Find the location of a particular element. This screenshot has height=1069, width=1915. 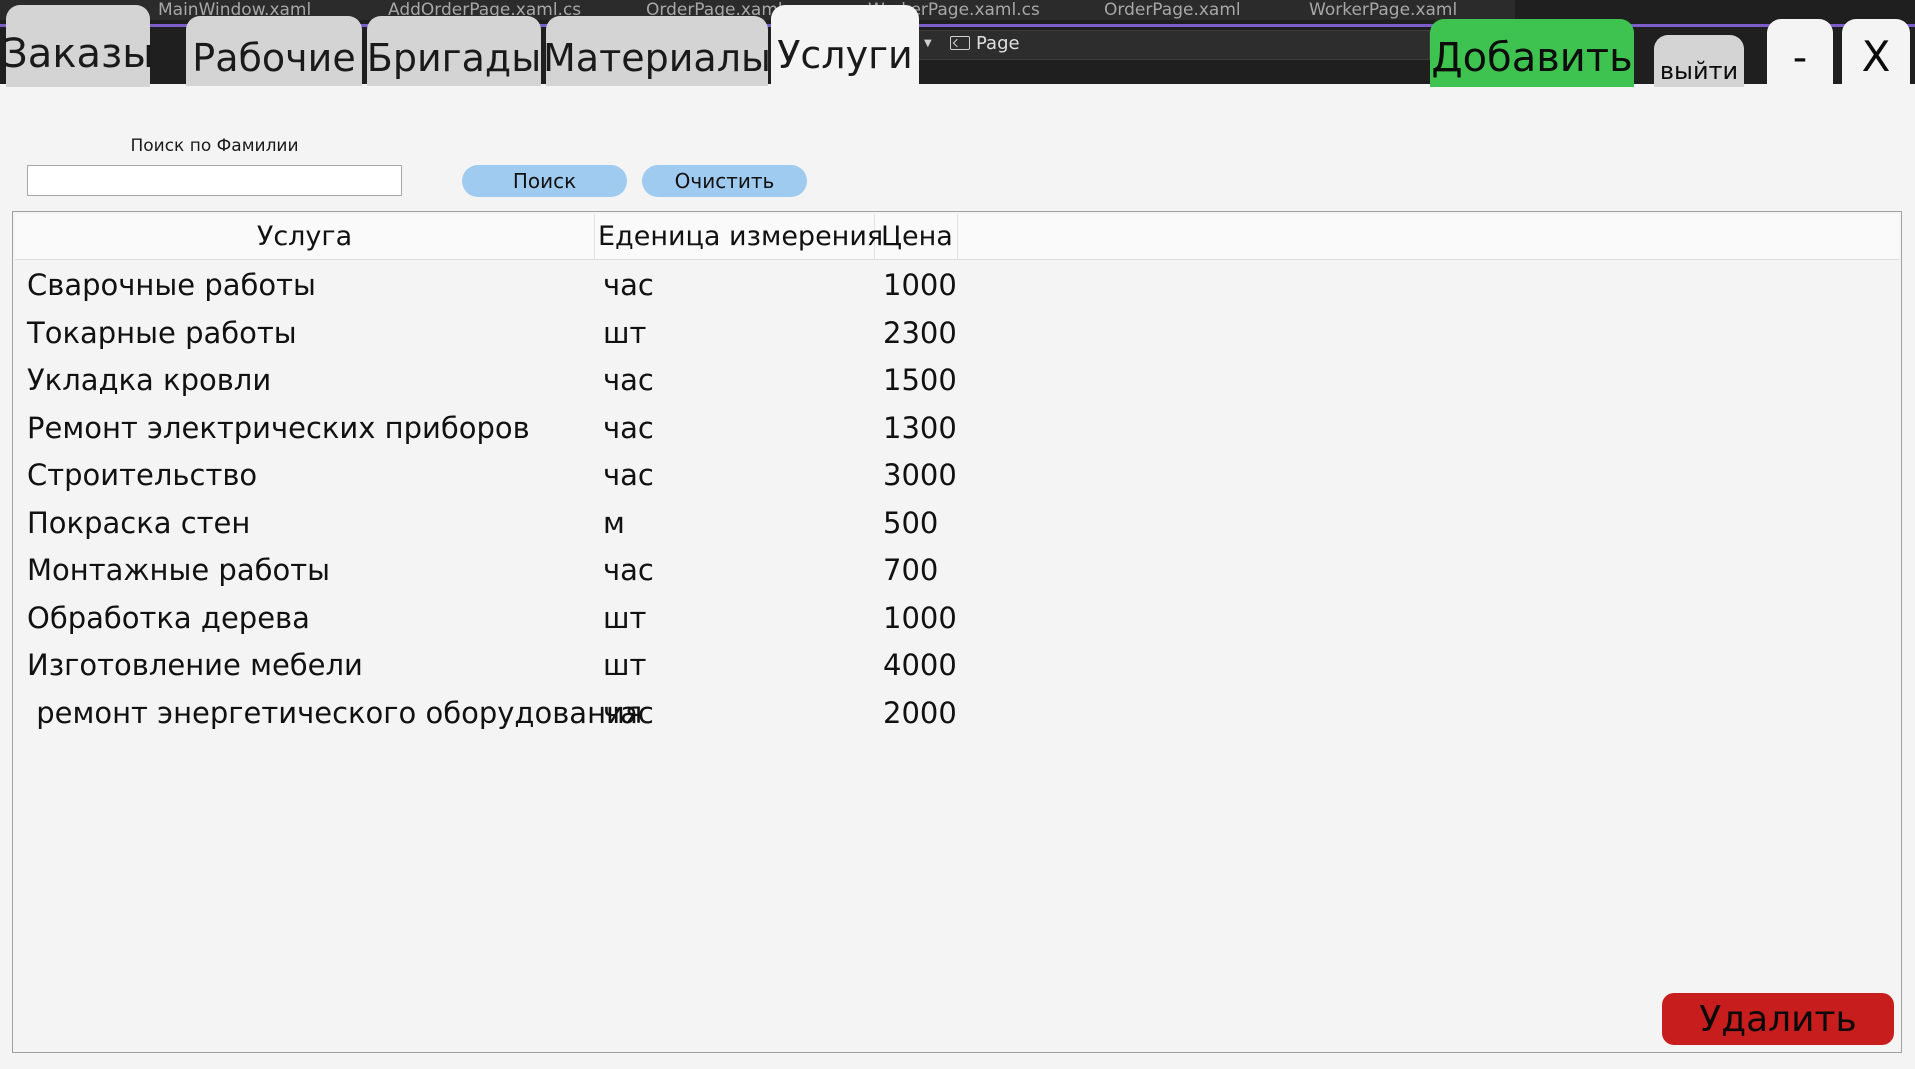

cell-price: 3000 is located at coordinates (920, 475).